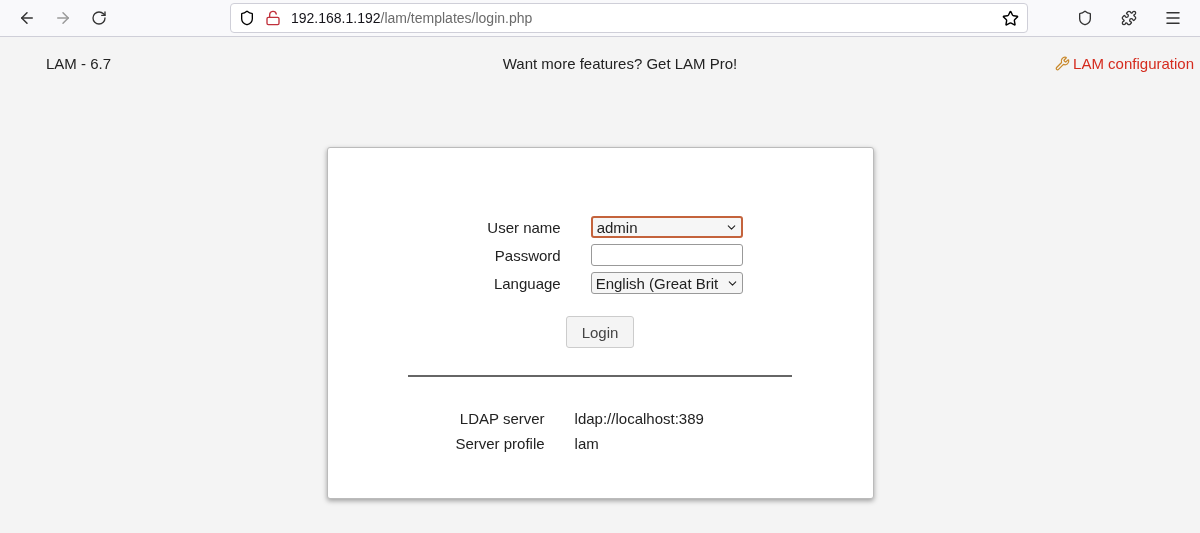  What do you see at coordinates (666, 227) in the screenshot?
I see `select-field: admin` at bounding box center [666, 227].